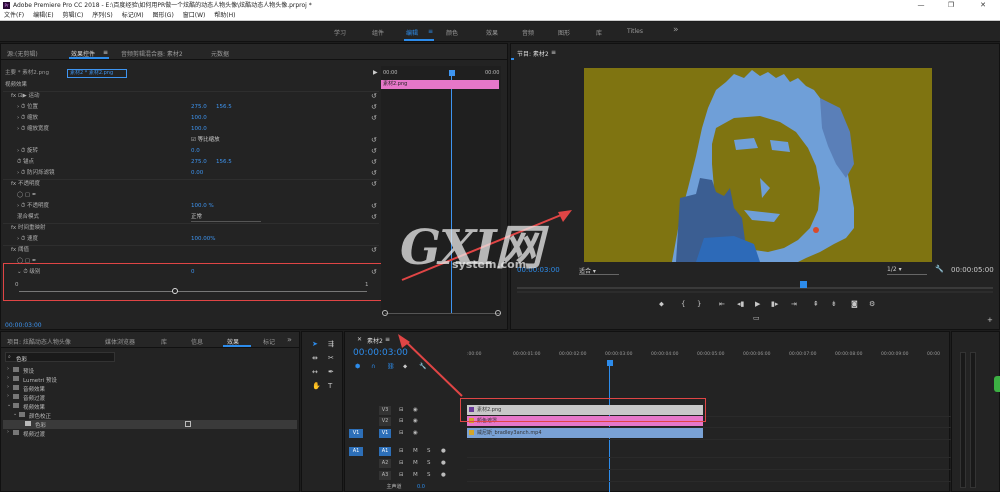 This screenshot has width=1000, height=492. Describe the element at coordinates (315, 372) in the screenshot. I see `slip-tool-icon: ↔` at that location.